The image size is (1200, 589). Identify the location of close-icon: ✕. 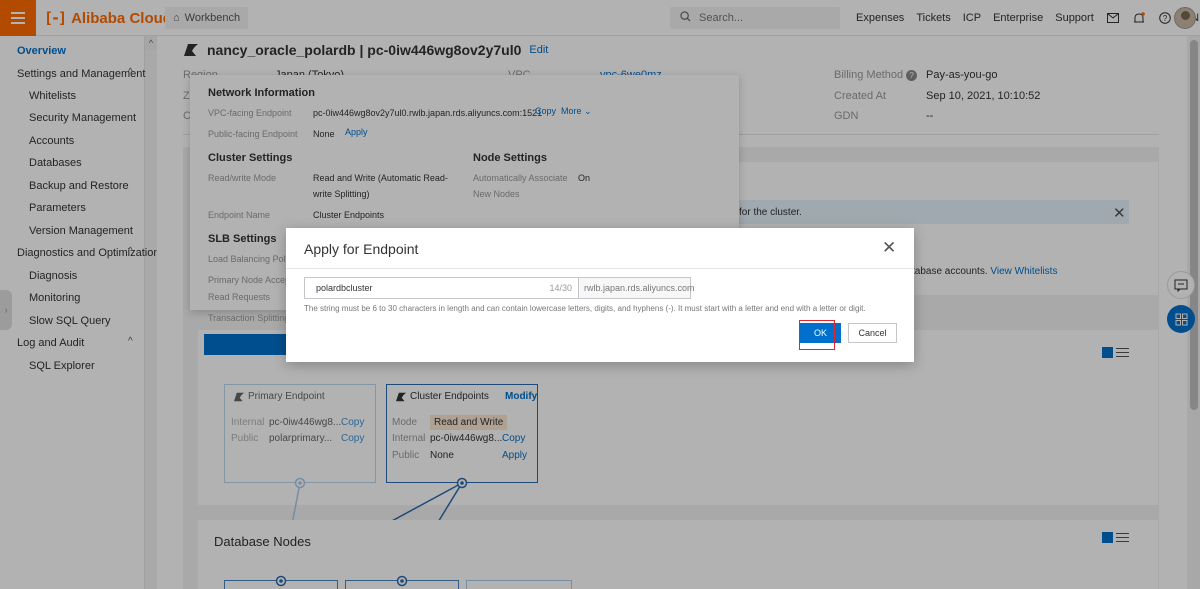
(889, 248).